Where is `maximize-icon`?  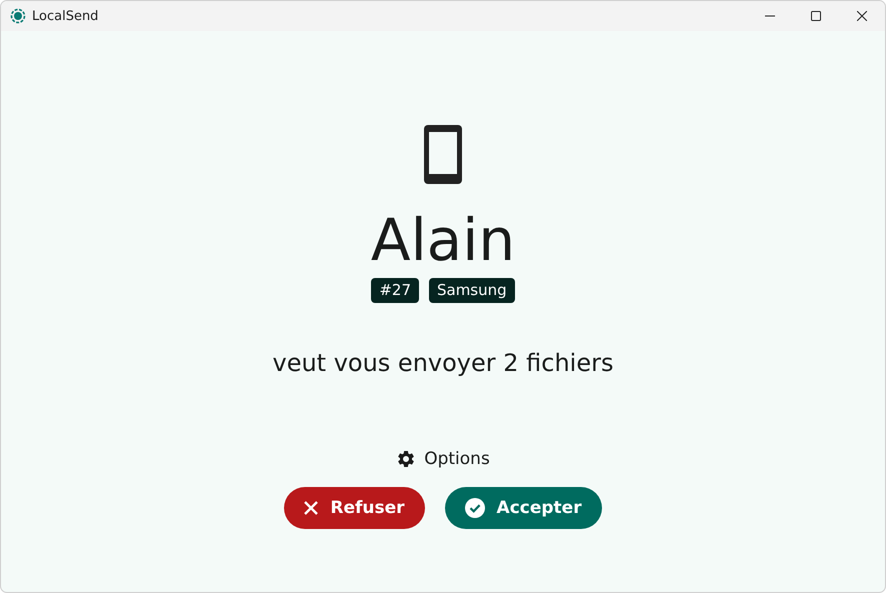 maximize-icon is located at coordinates (816, 16).